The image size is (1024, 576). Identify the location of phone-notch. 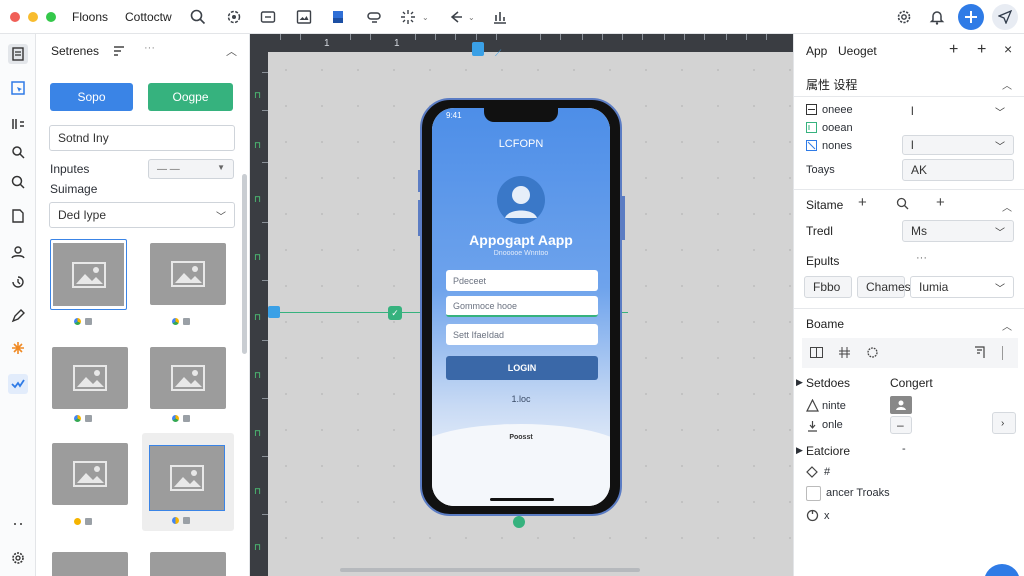
(521, 115).